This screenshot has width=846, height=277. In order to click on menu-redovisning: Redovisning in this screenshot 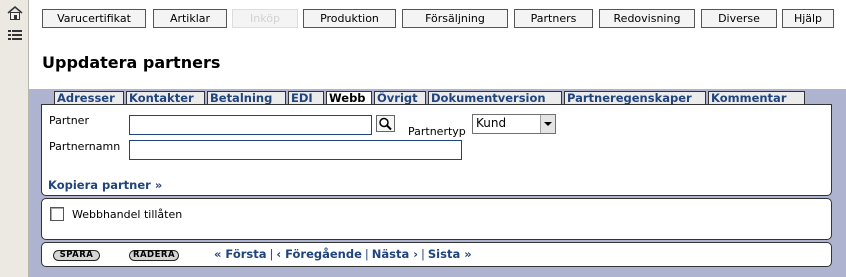, I will do `click(647, 18)`.